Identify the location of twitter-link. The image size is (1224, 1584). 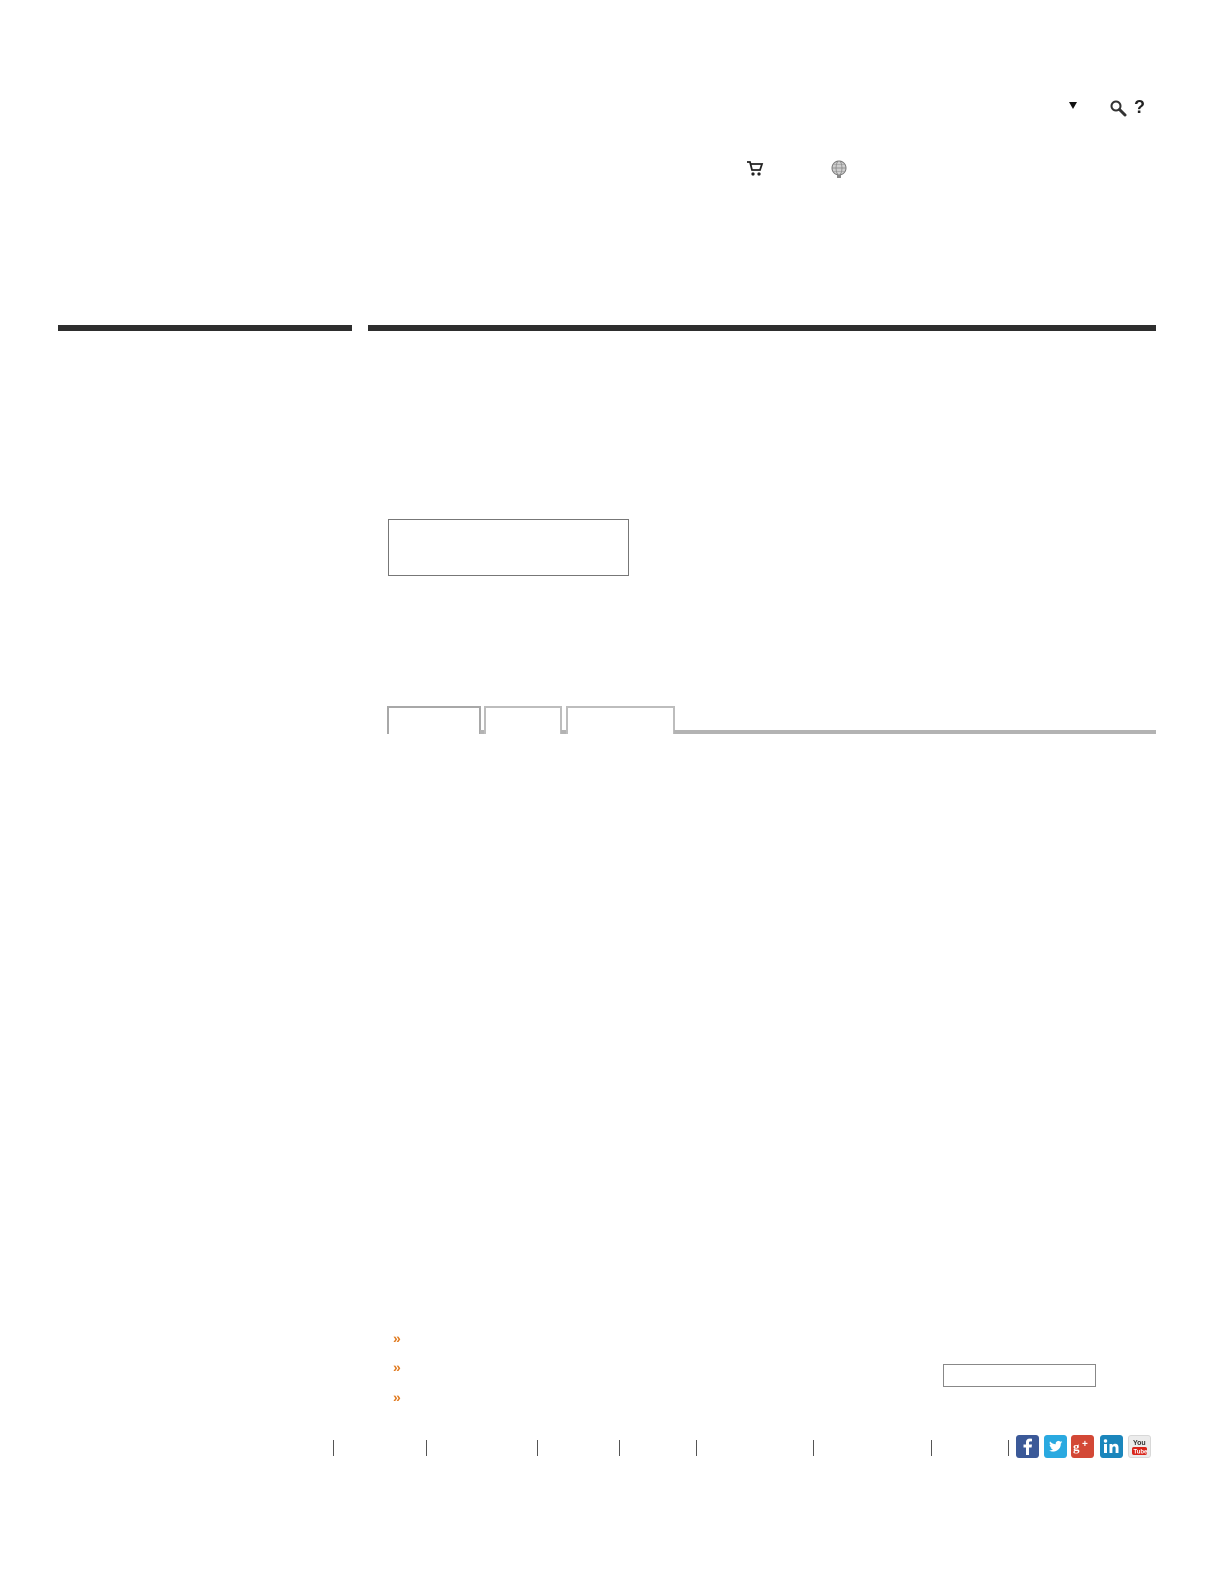
(1055, 1446).